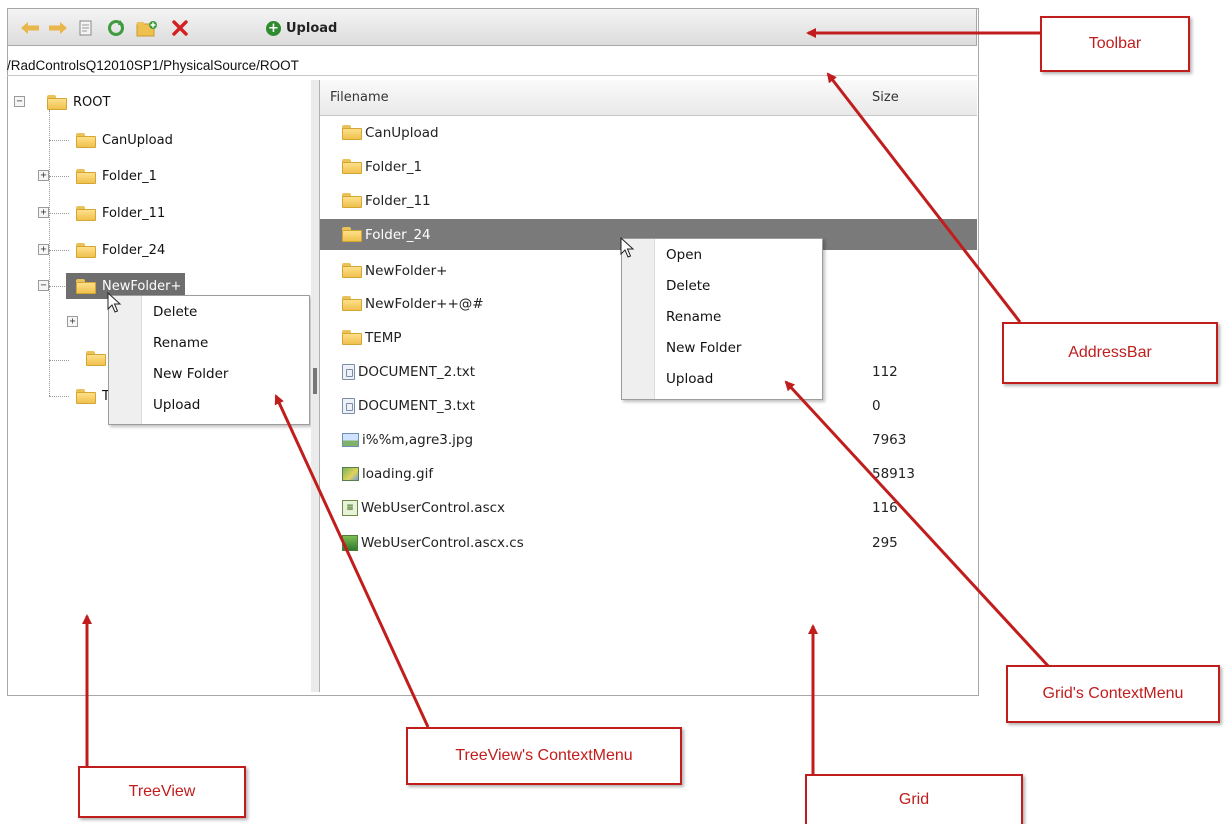  I want to click on tree-item-folder-11: Folder_11, so click(120, 213).